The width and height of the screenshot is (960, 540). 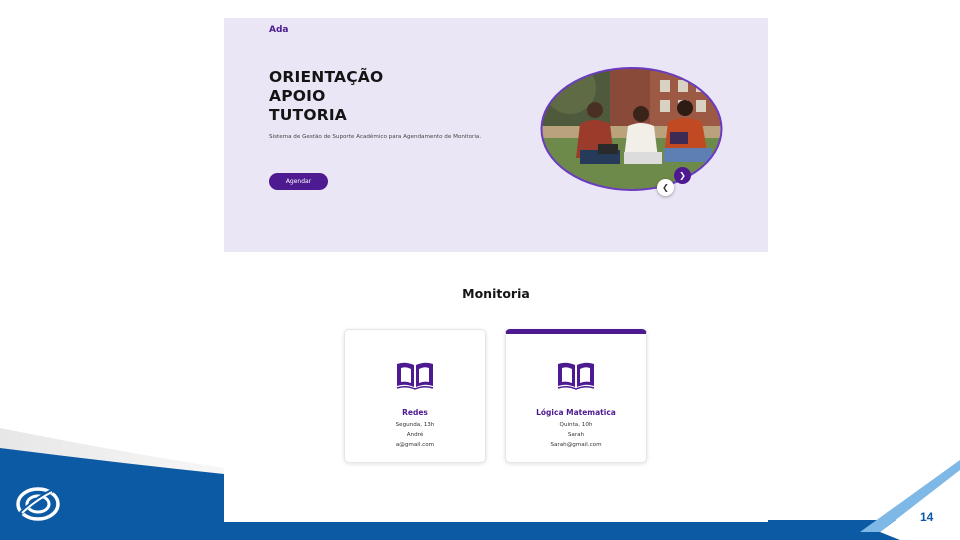 I want to click on hero-title-line: TUTORIA, so click(x=308, y=115).